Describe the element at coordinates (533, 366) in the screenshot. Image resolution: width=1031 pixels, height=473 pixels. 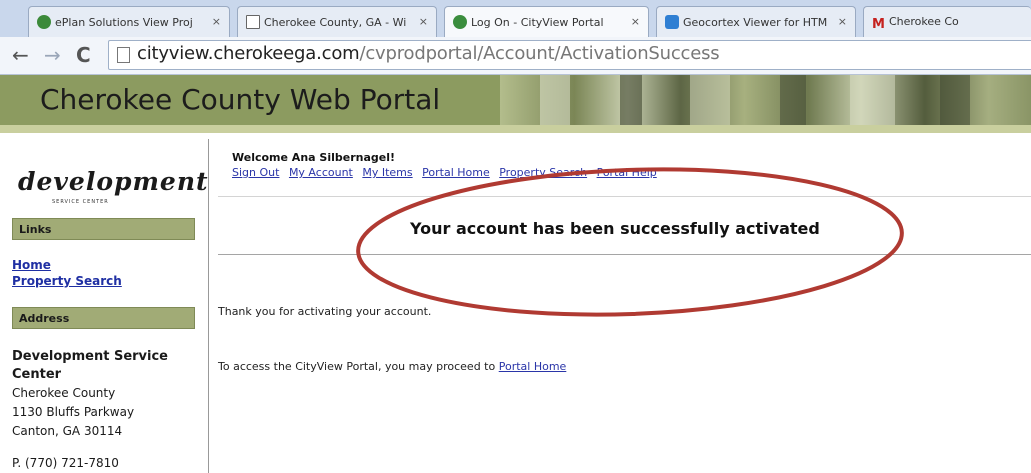
I see `portal-home-link: Portal Home` at that location.